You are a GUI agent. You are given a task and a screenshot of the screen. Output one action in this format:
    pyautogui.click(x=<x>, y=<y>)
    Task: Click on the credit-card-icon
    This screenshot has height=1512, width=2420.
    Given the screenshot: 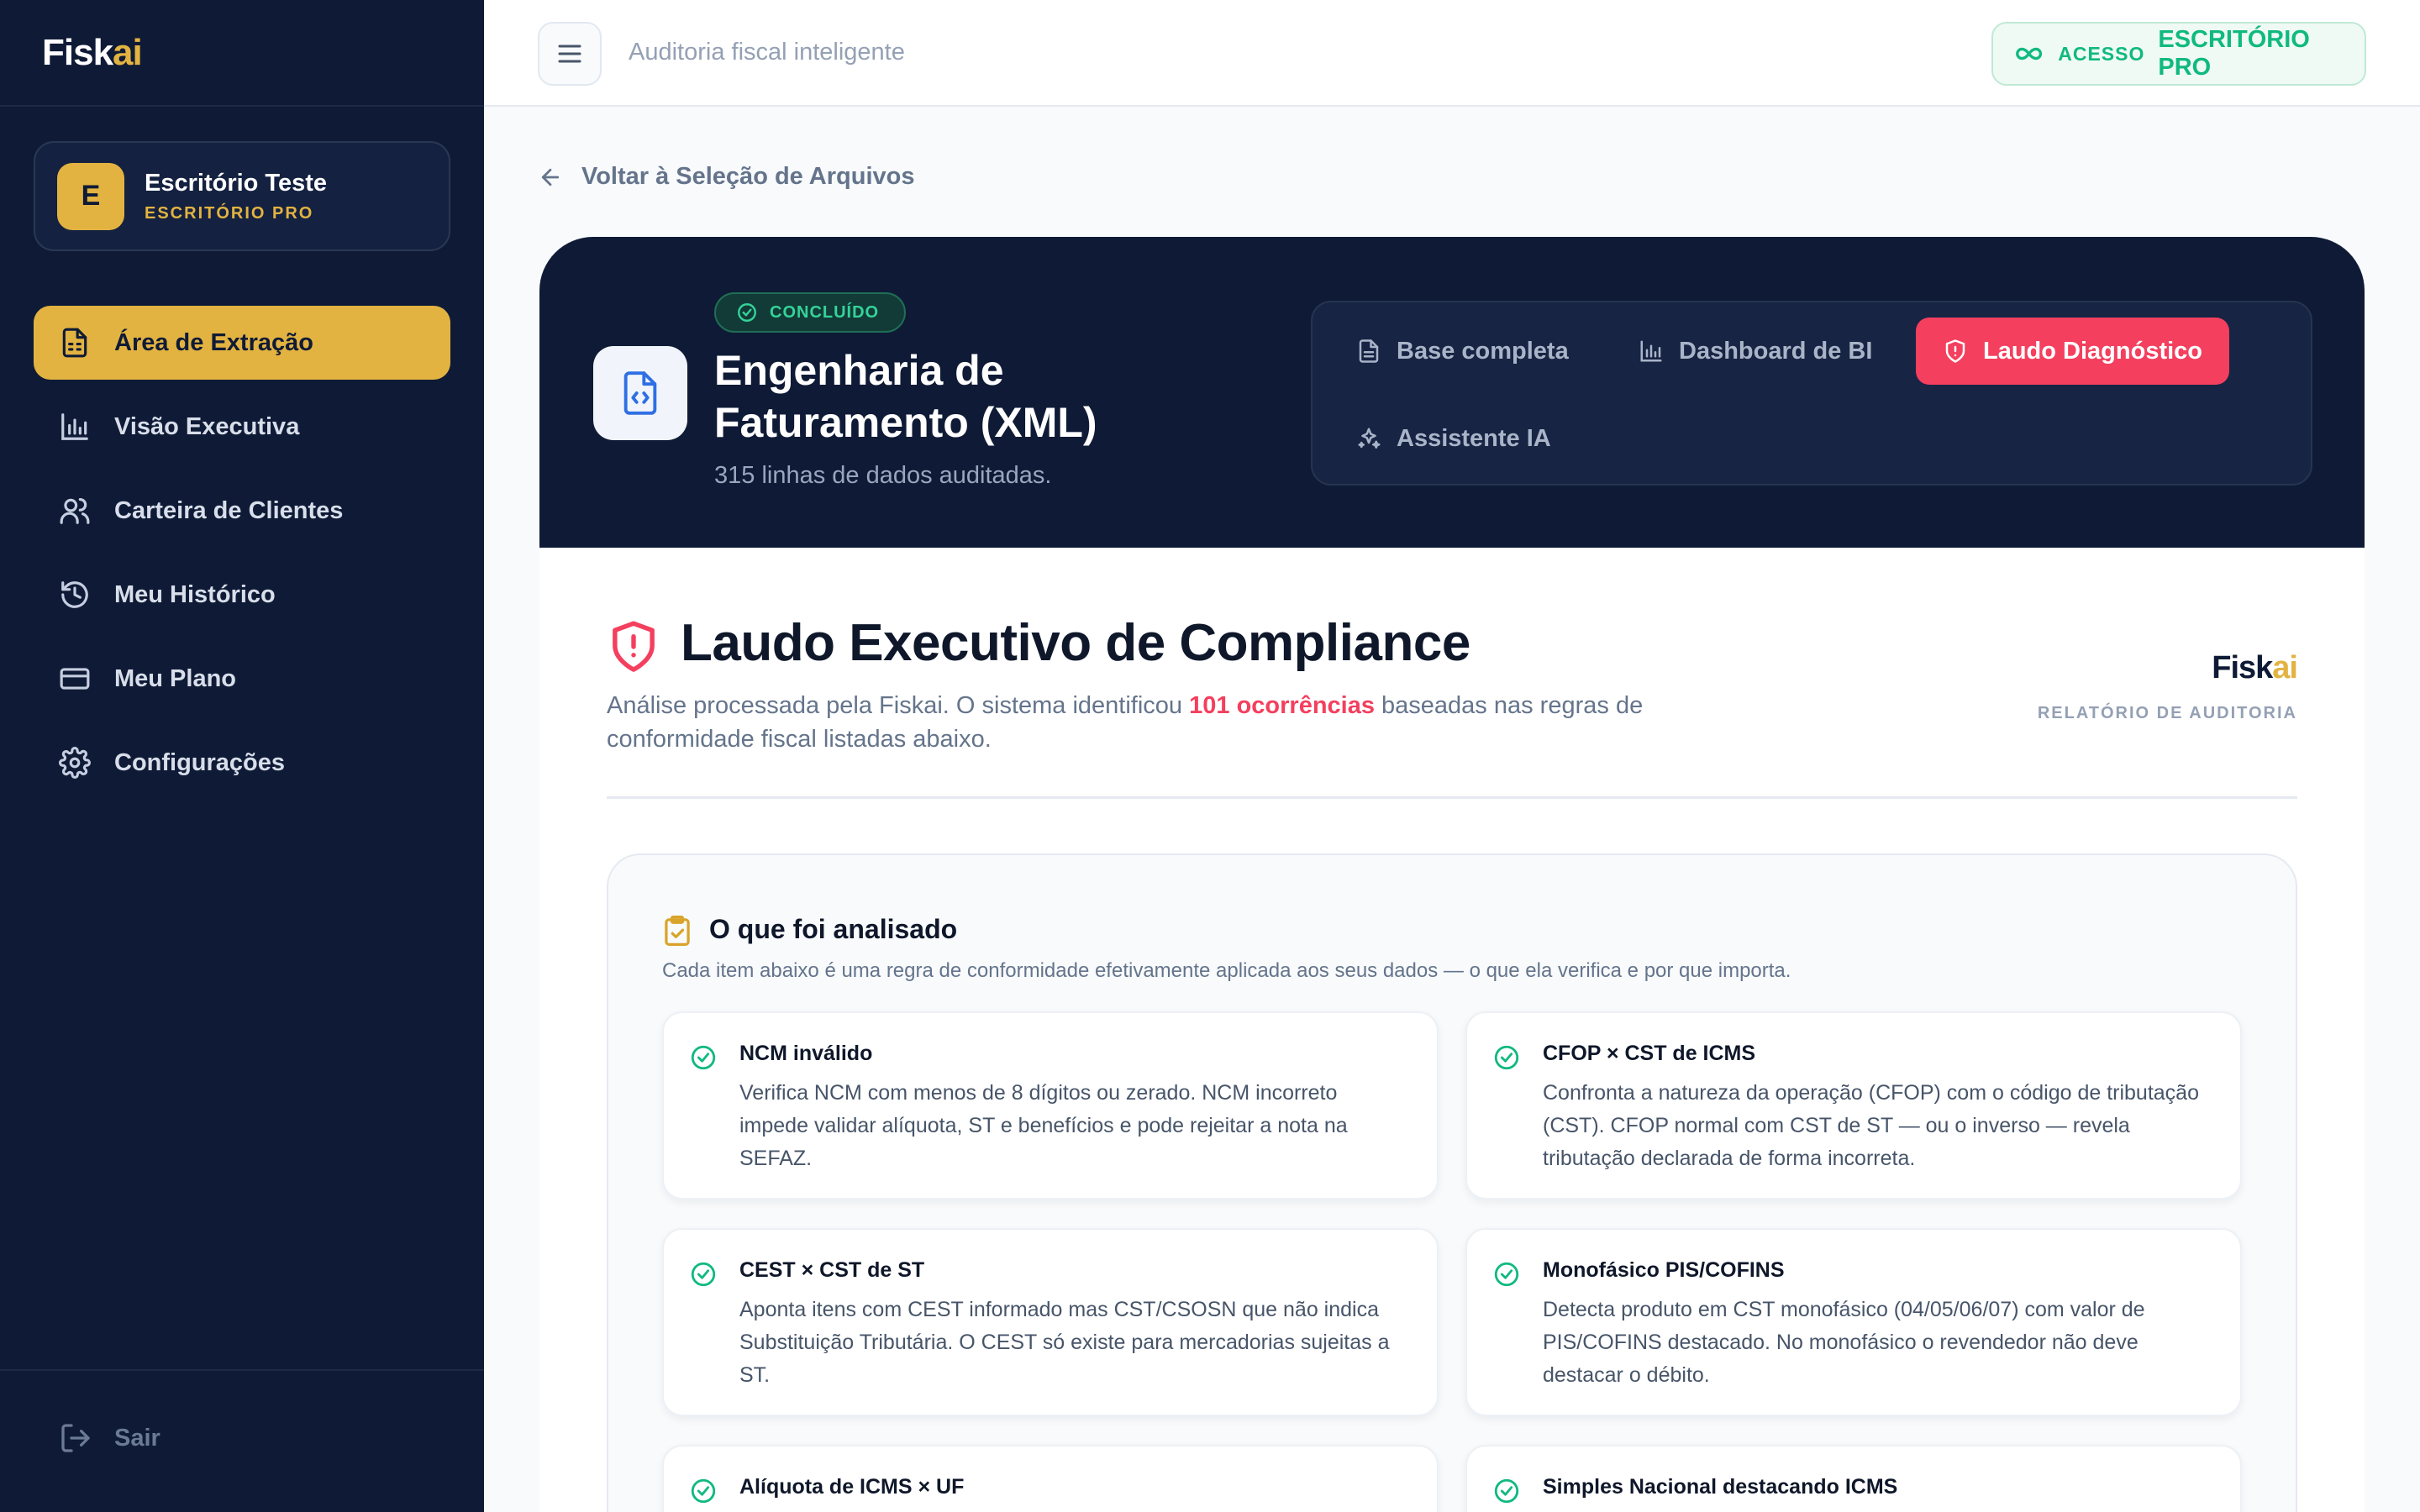 What is the action you would take?
    pyautogui.click(x=75, y=679)
    